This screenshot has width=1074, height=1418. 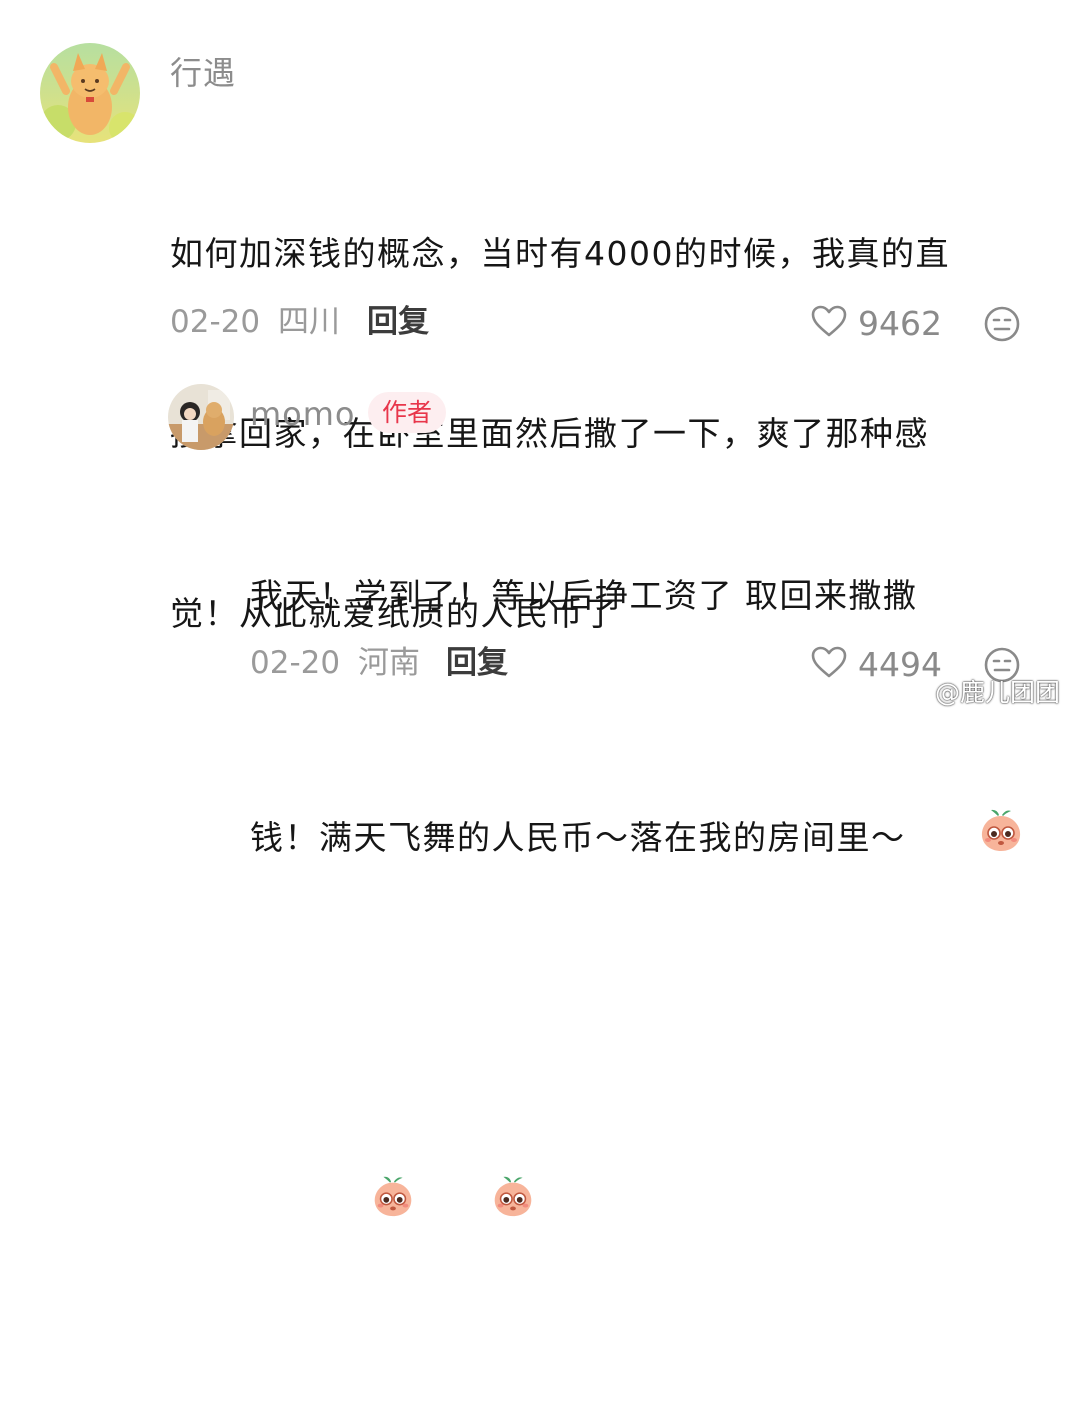 I want to click on comment-date: 02-20, so click(x=215, y=322).